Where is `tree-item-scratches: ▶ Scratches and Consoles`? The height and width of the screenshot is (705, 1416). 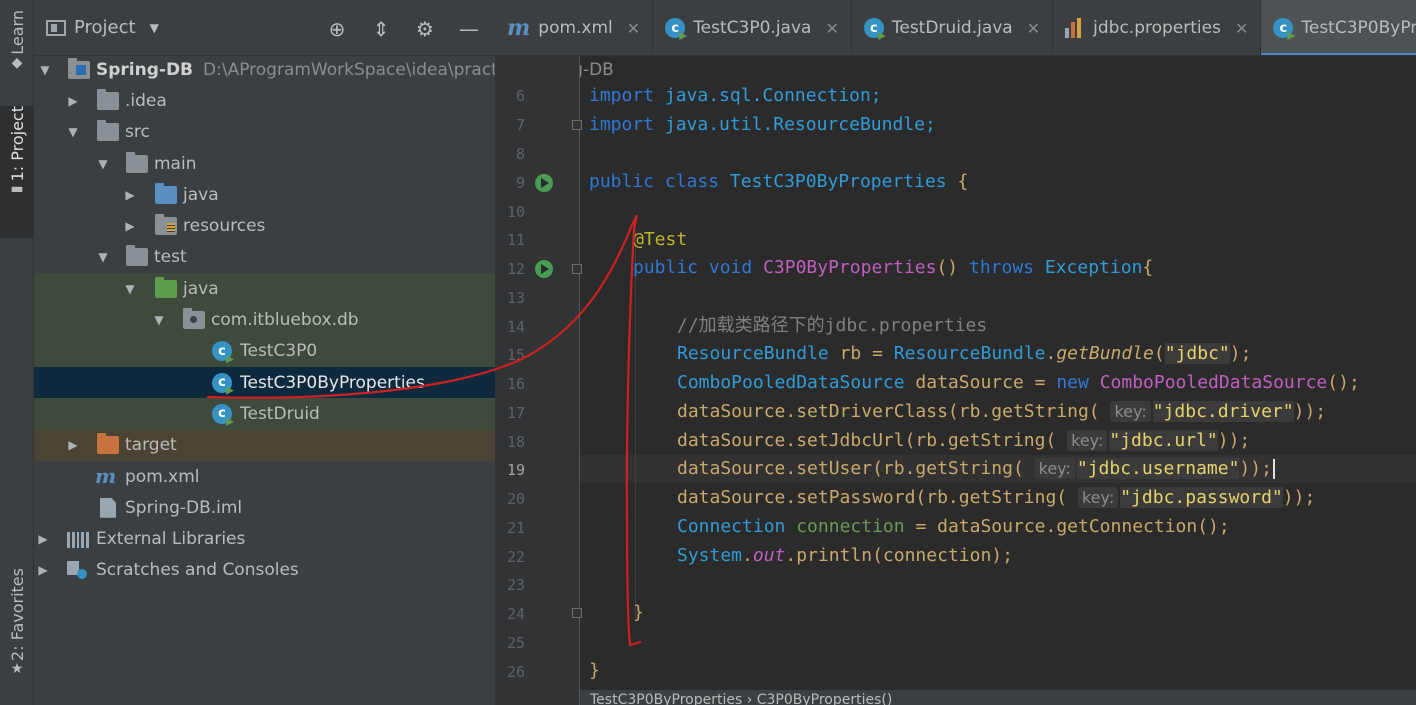 tree-item-scratches: ▶ Scratches and Consoles is located at coordinates (264, 570).